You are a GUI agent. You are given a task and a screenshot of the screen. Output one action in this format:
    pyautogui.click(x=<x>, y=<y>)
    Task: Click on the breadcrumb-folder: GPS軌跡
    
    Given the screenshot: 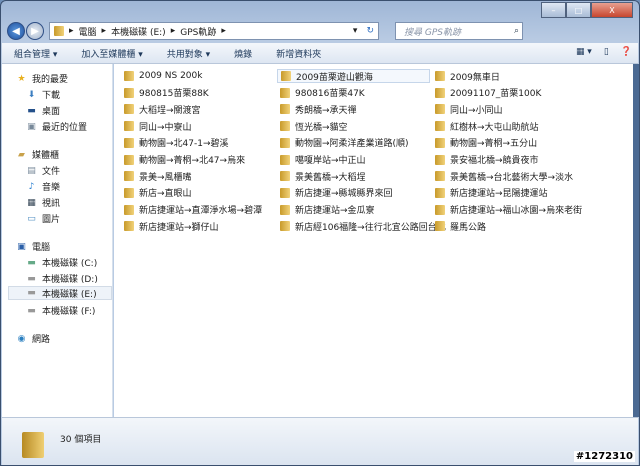 What is the action you would take?
    pyautogui.click(x=198, y=31)
    